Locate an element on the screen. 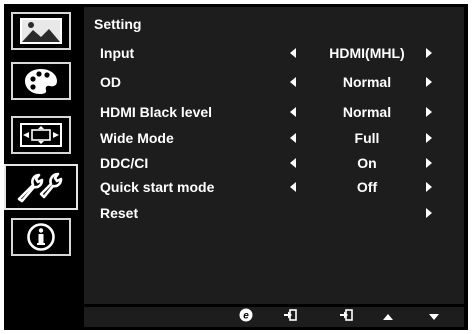 The image size is (472, 334). menu-row-label: OD is located at coordinates (110, 82).